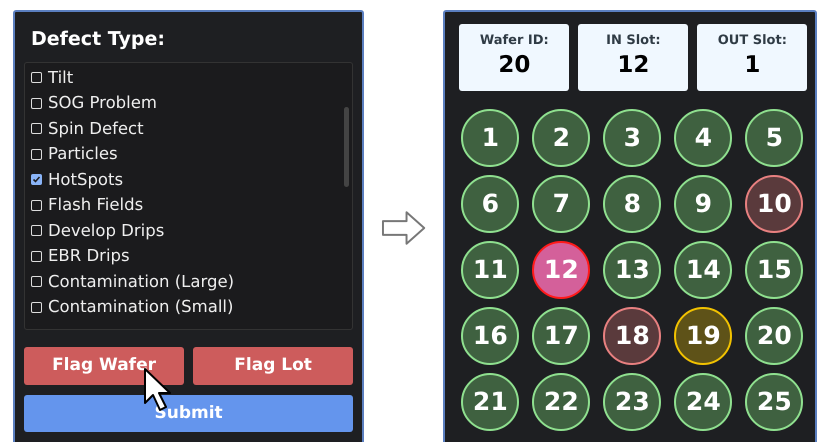  I want to click on info-label: IN Slot:, so click(633, 41).